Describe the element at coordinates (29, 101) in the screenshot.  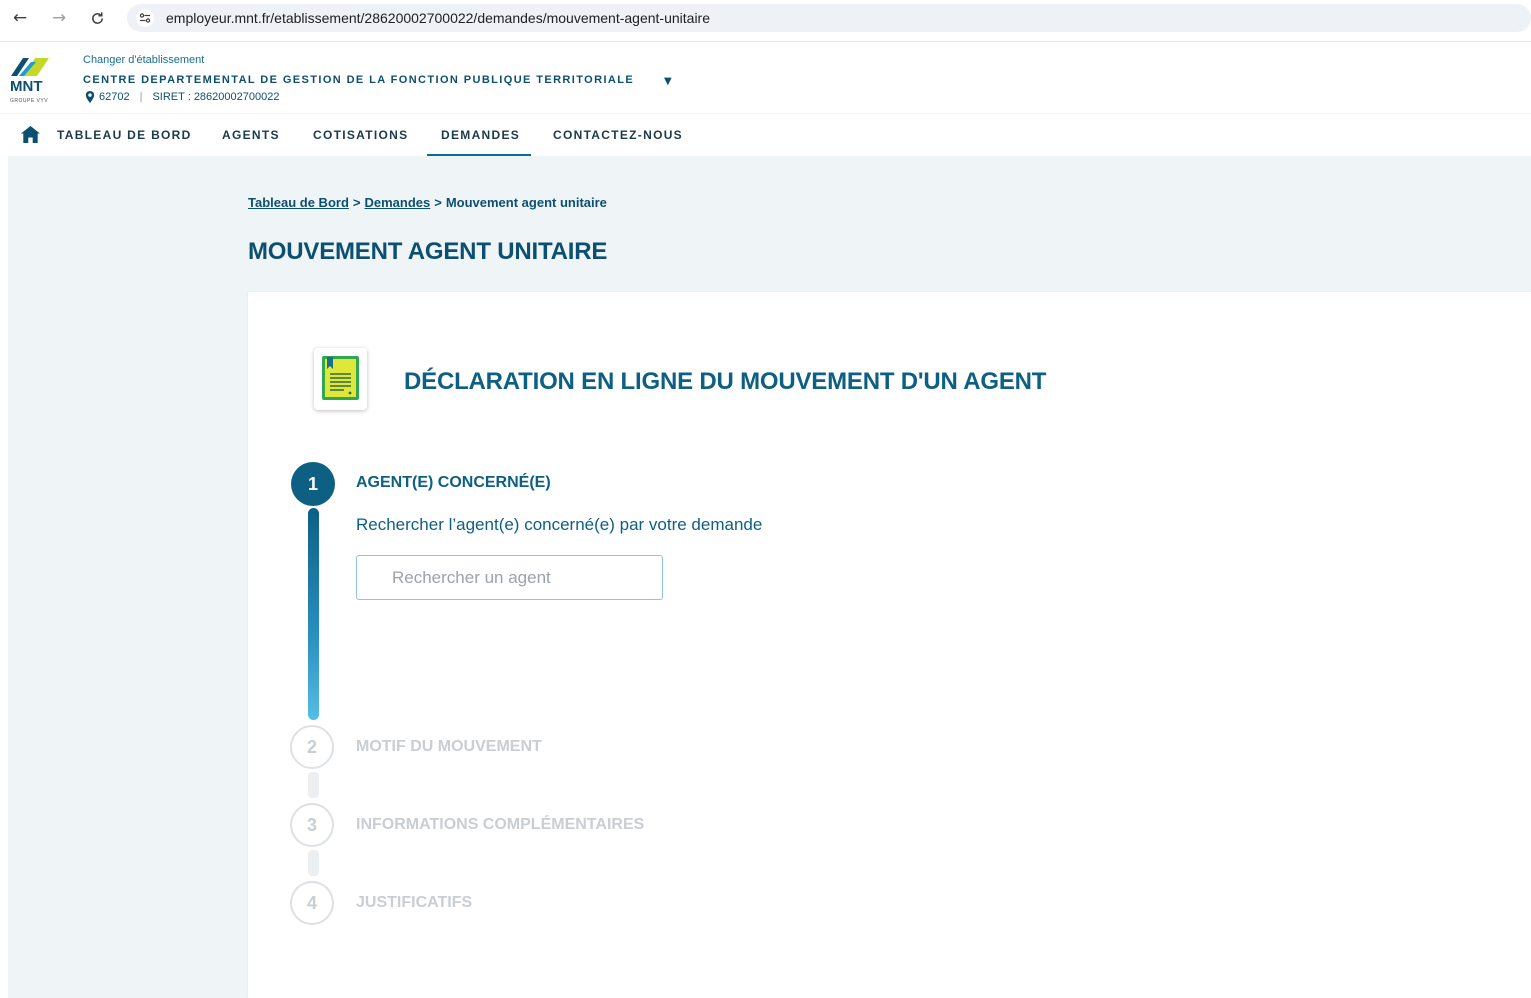
I see `logo-subtext: GROUPE VYV` at that location.